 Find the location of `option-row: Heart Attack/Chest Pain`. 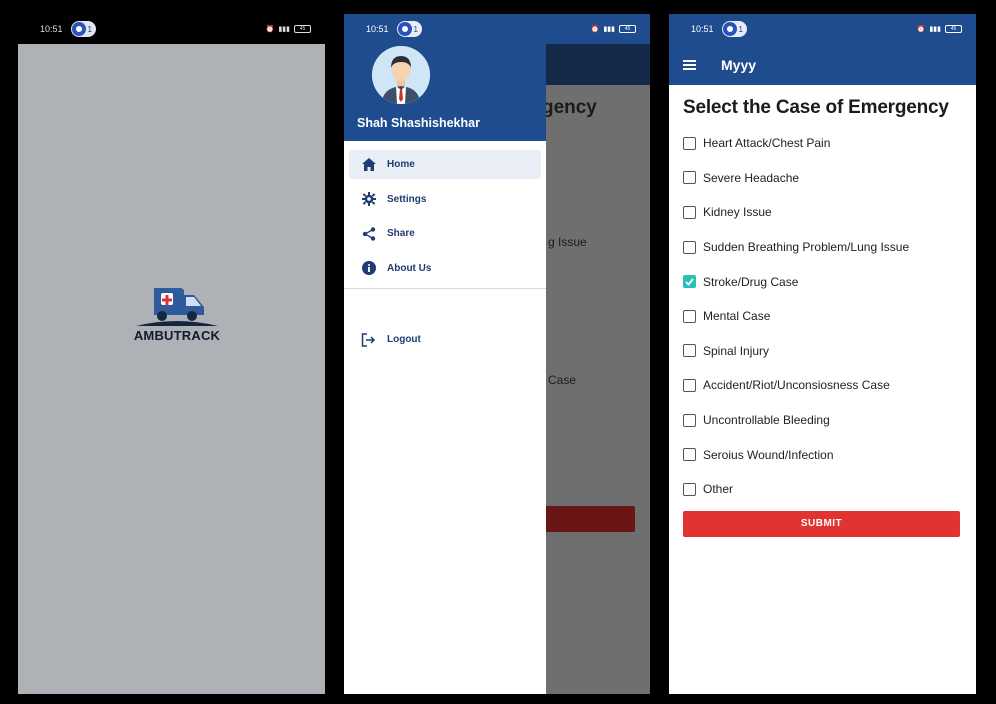

option-row: Heart Attack/Chest Pain is located at coordinates (822, 143).